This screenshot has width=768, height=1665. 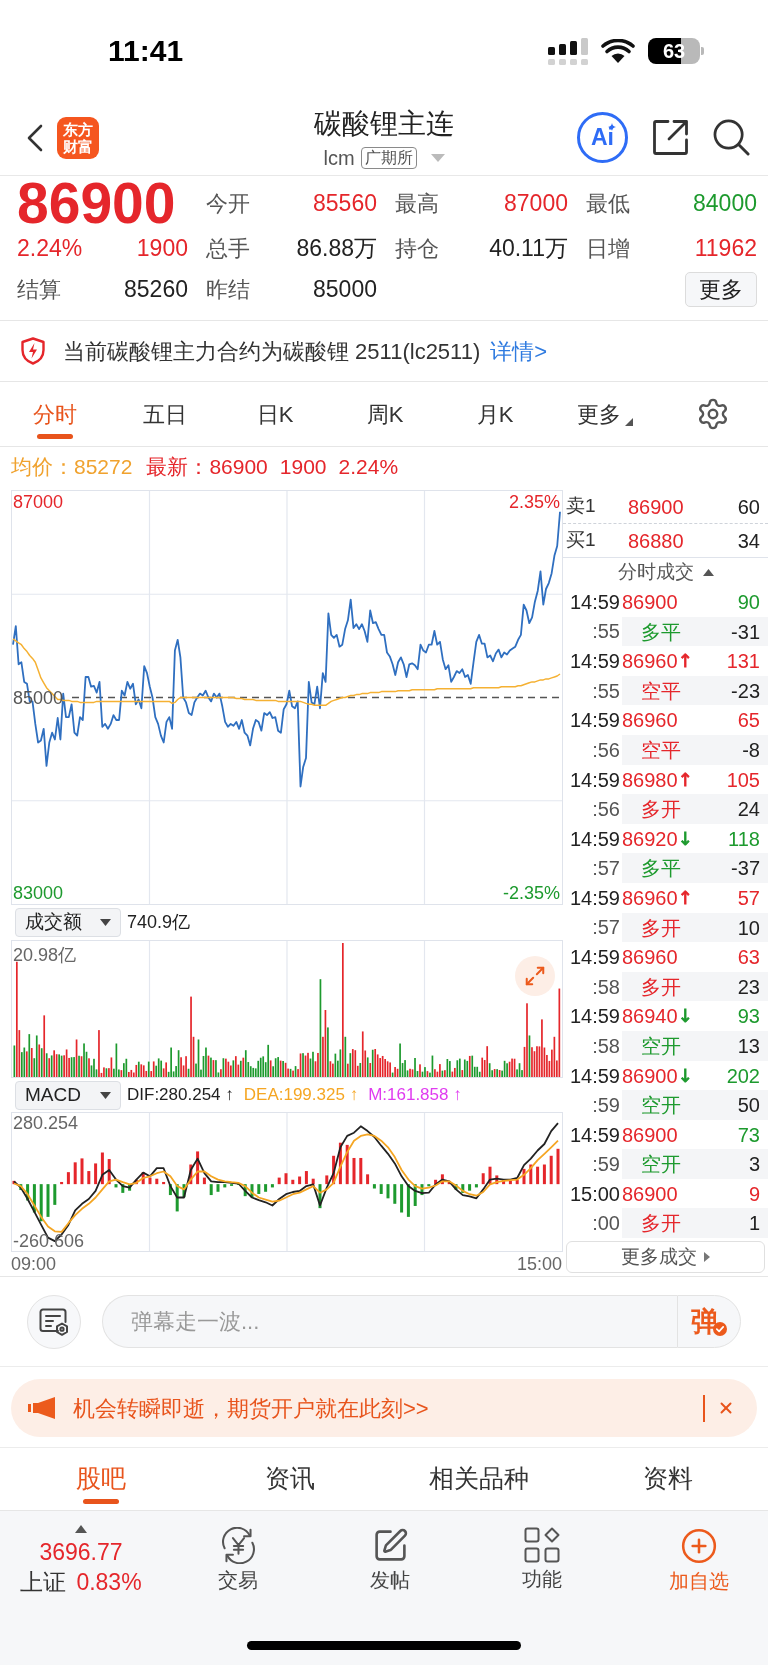 What do you see at coordinates (750, 750) in the screenshot?
I see `position-change: -8` at bounding box center [750, 750].